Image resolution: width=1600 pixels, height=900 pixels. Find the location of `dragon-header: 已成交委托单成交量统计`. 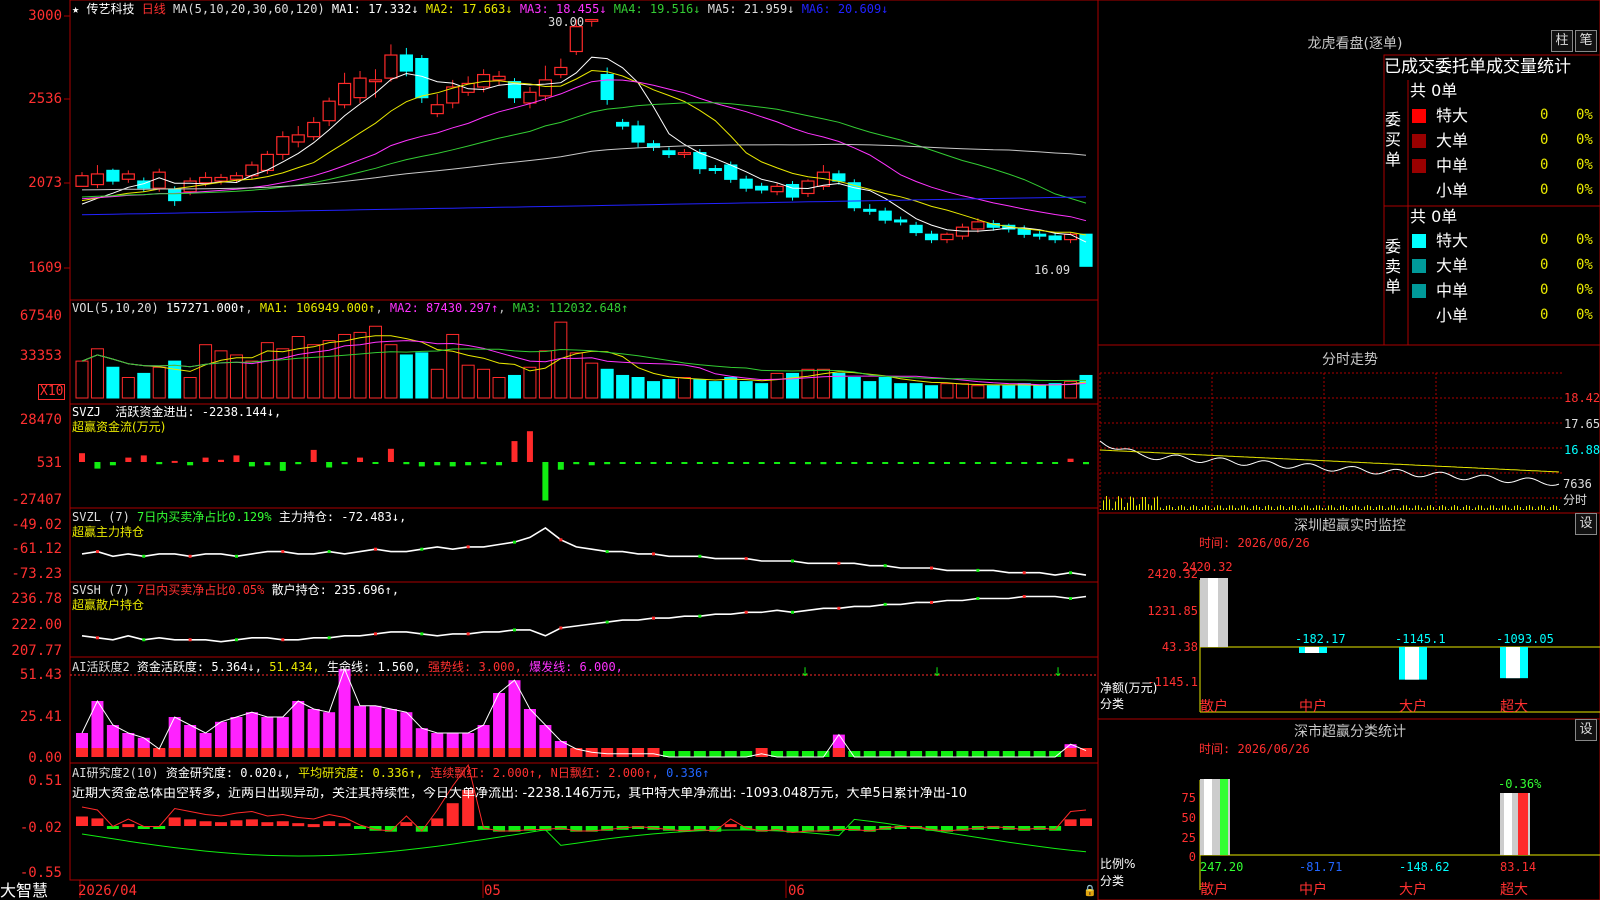

dragon-header: 已成交委托单成交量统计 is located at coordinates (1477, 67).